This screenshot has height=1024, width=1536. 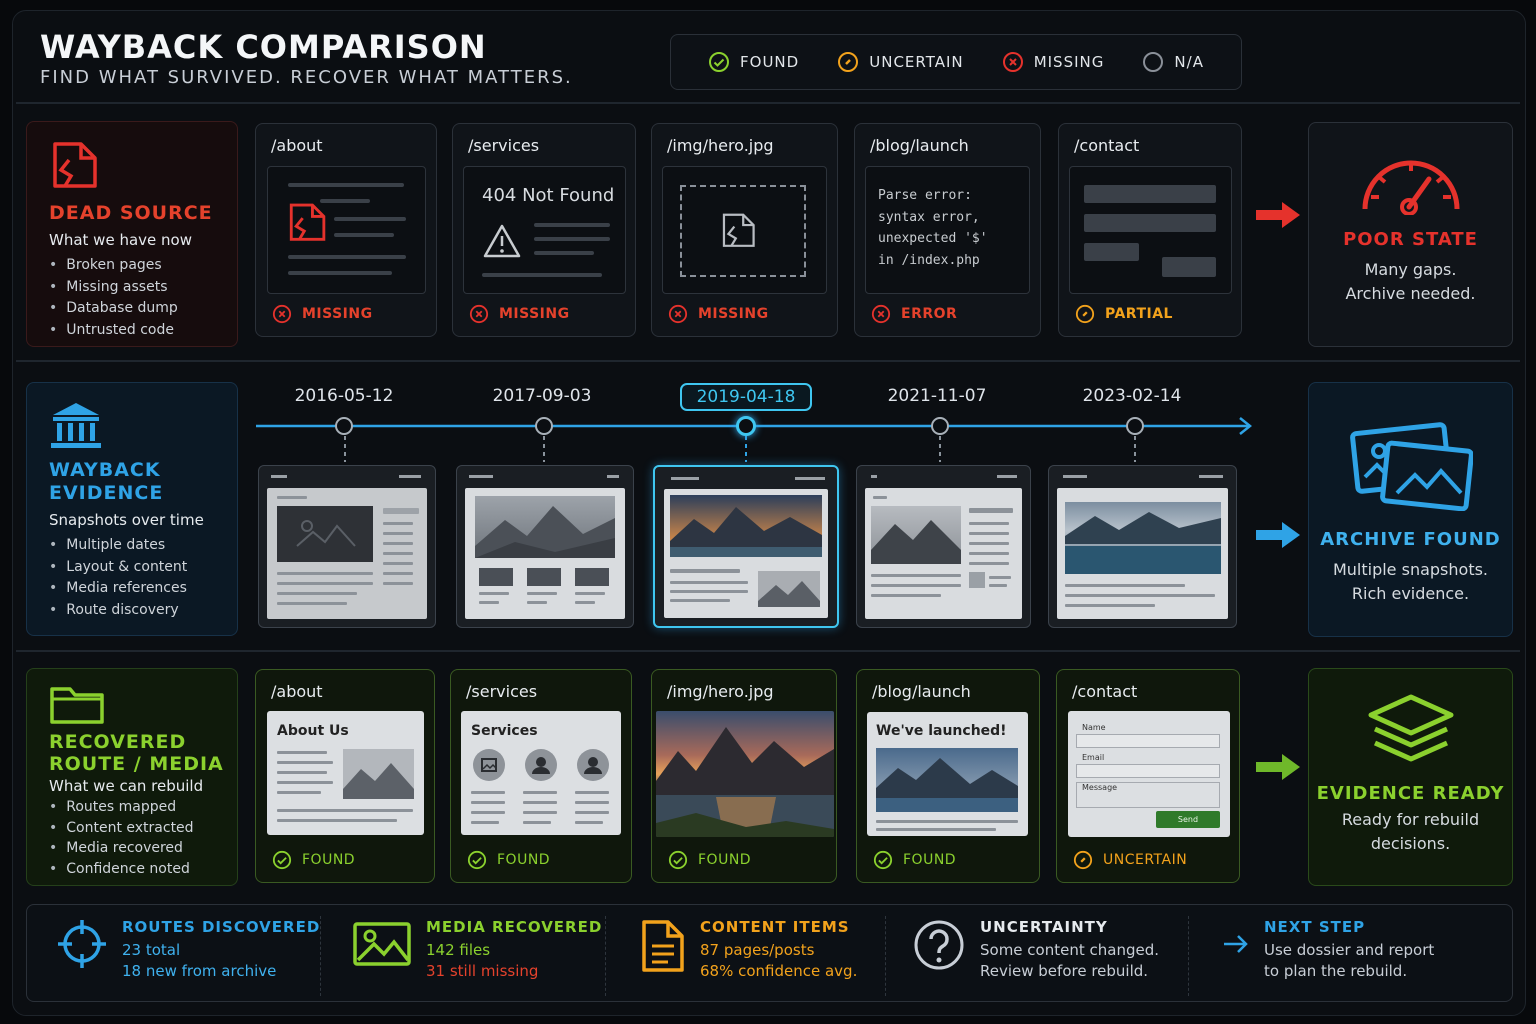 What do you see at coordinates (1148, 795) in the screenshot?
I see `message-field` at bounding box center [1148, 795].